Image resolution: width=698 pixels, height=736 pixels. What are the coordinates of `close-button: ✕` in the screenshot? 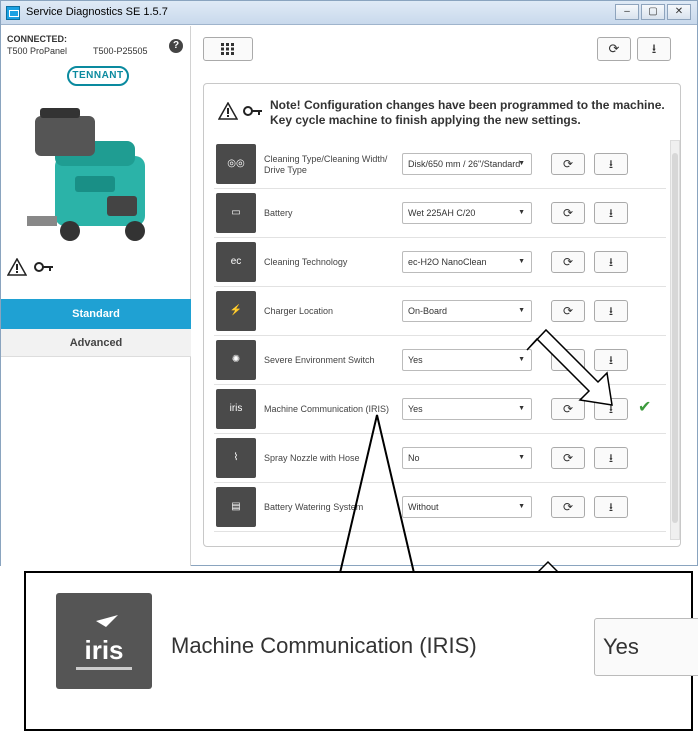 It's located at (679, 12).